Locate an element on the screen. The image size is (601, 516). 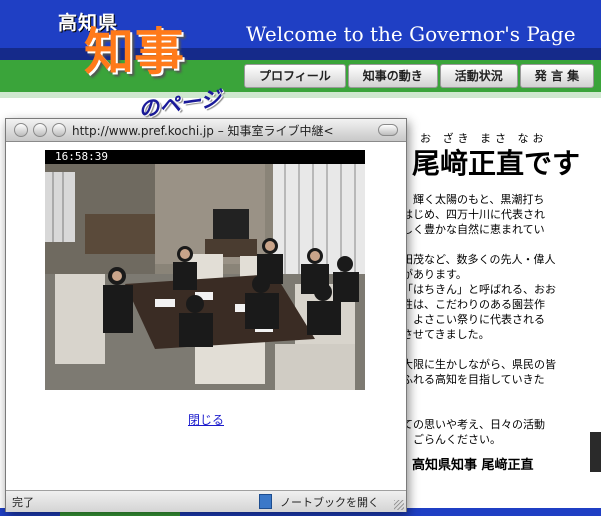
nav-activity-status: 活動状況 is located at coordinates (478, 76).